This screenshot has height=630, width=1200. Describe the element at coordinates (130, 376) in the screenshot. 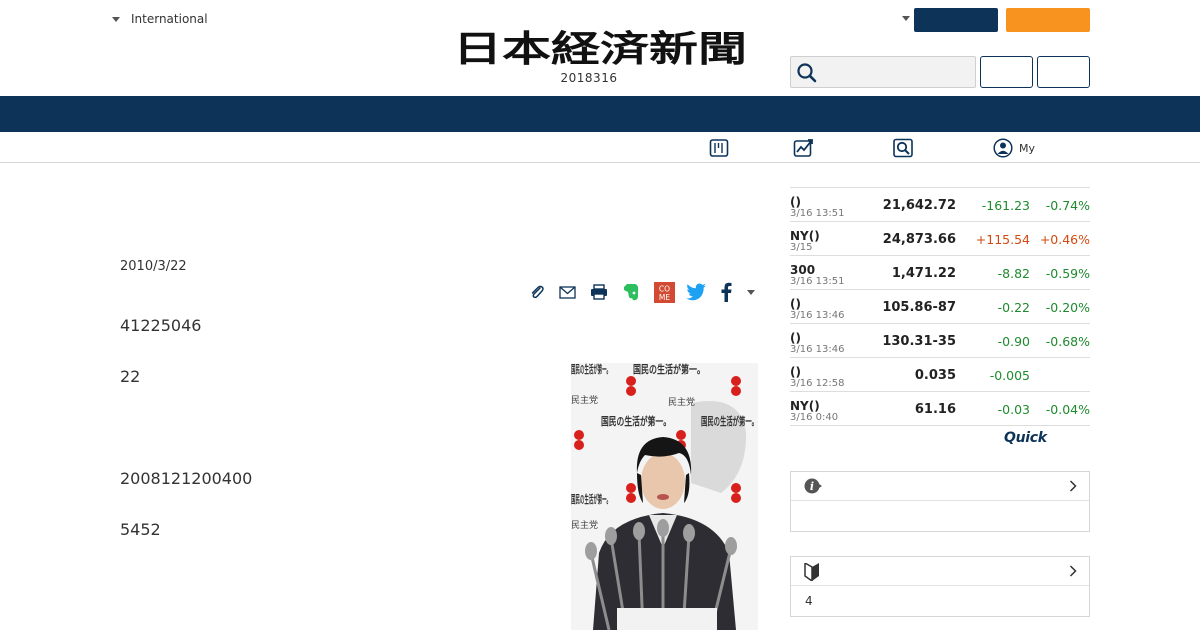

I see `article-paragraph: 22` at that location.